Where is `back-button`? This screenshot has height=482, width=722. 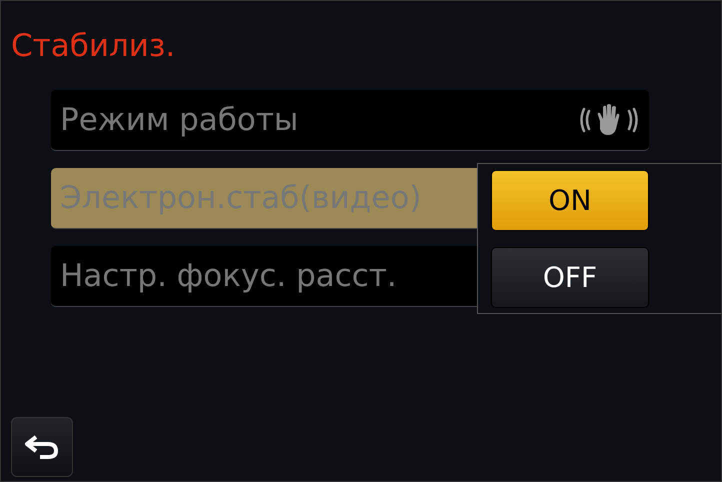
back-button is located at coordinates (42, 447).